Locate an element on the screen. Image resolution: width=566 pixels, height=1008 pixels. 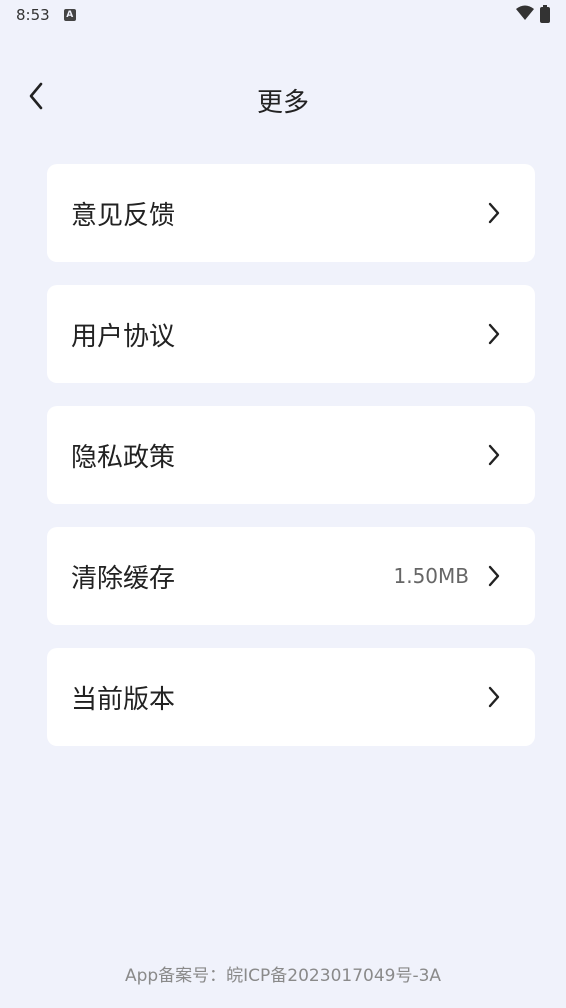
cache-size-value: 1.50MB is located at coordinates (431, 576).